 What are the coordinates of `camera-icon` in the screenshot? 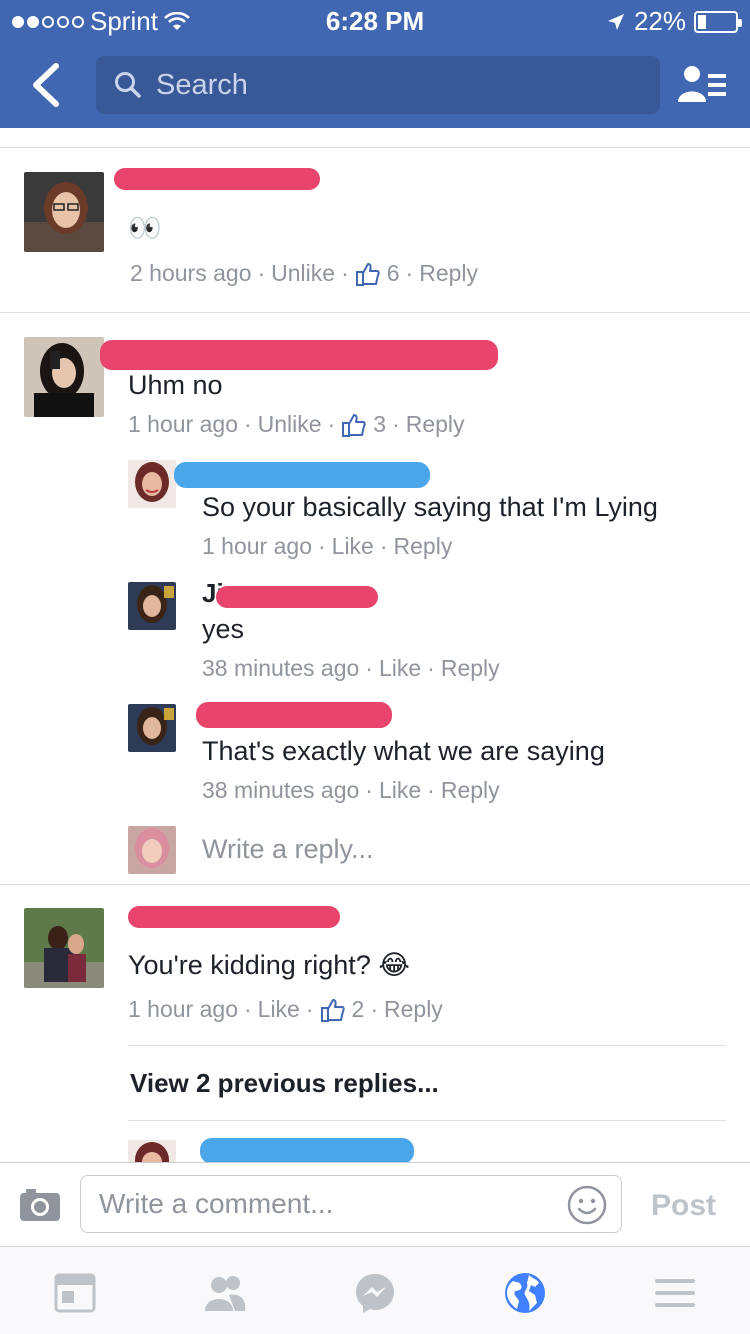 It's located at (40, 1205).